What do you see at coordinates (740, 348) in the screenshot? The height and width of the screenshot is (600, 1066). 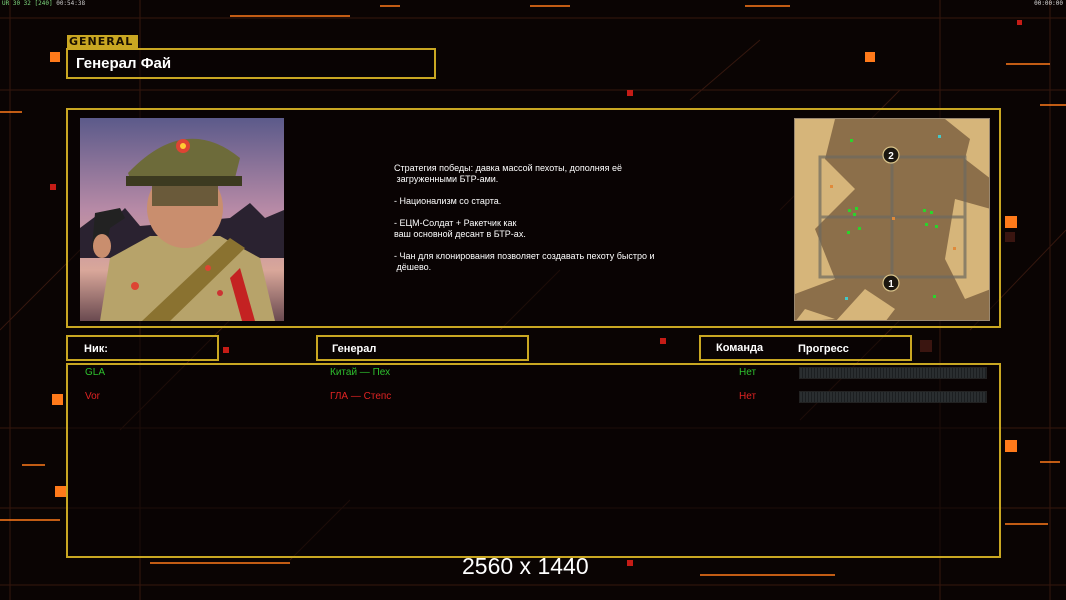 I see `header-team-label: Команда` at bounding box center [740, 348].